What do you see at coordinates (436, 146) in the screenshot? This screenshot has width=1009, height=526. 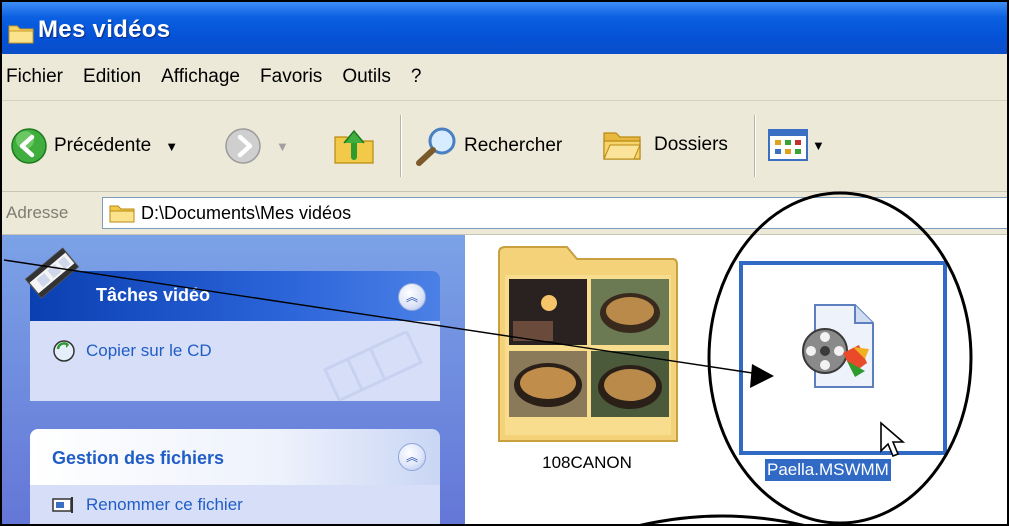 I see `search-icon` at bounding box center [436, 146].